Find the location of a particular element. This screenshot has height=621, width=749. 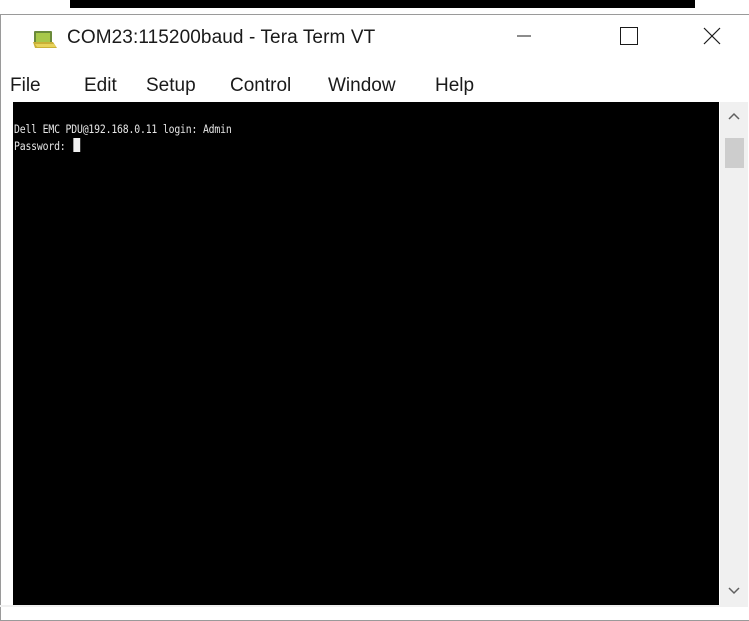

maximize-button is located at coordinates (629, 38).